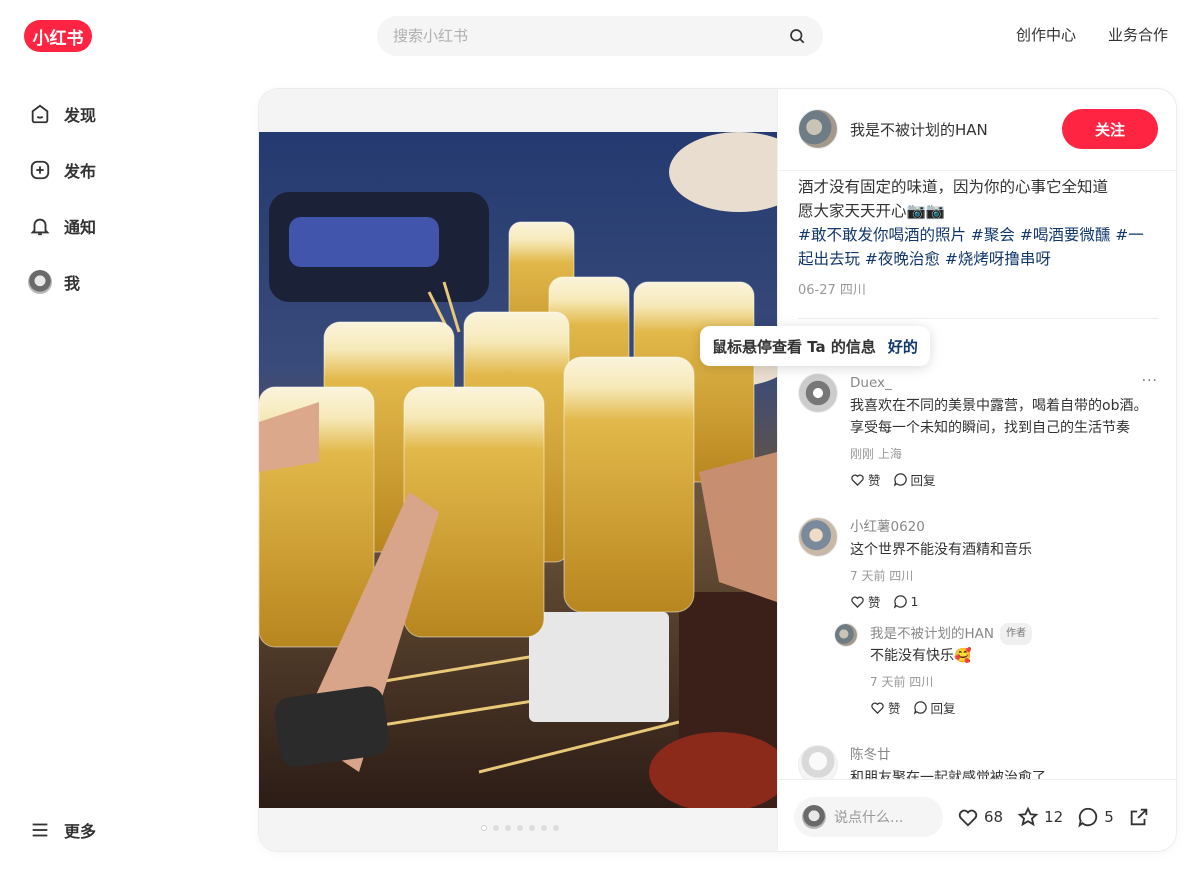  Describe the element at coordinates (882, 576) in the screenshot. I see `comment-meta: 7 天前 四川` at that location.